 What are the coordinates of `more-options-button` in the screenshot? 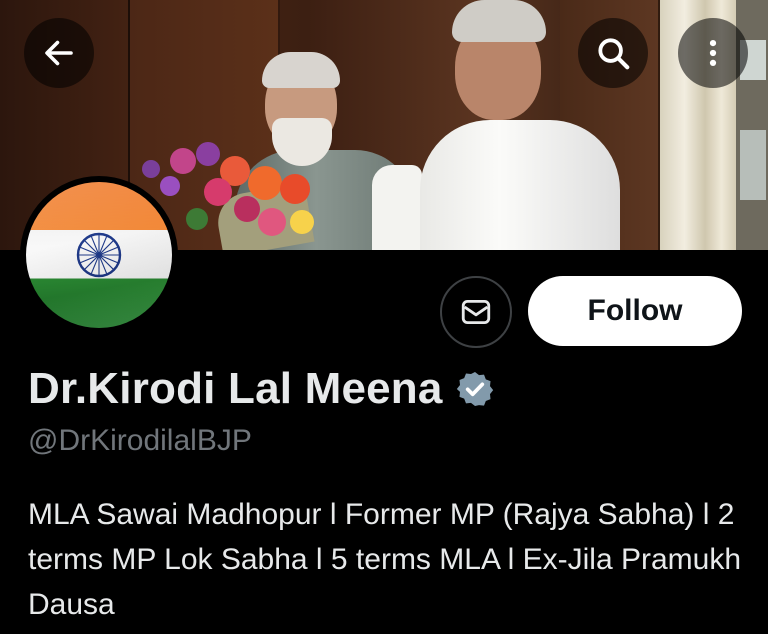 It's located at (713, 53).